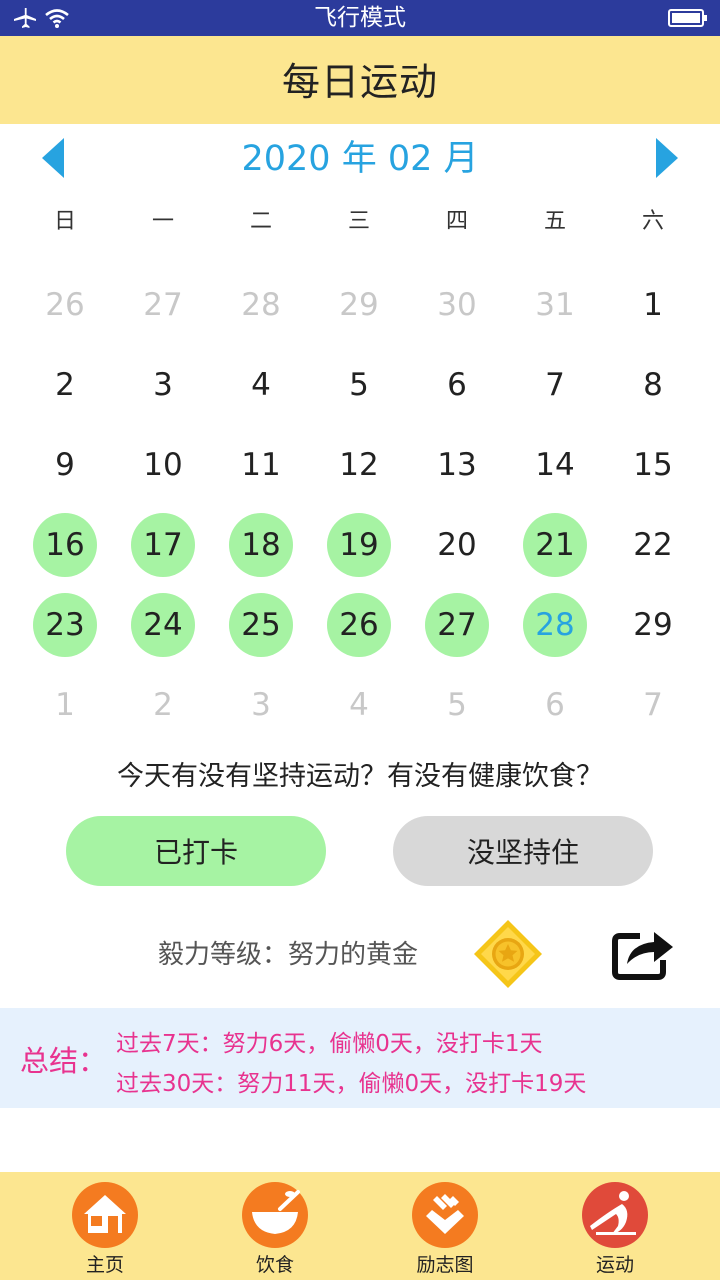 The image size is (720, 1280). I want to click on nav-item-home: 主页, so click(105, 1226).